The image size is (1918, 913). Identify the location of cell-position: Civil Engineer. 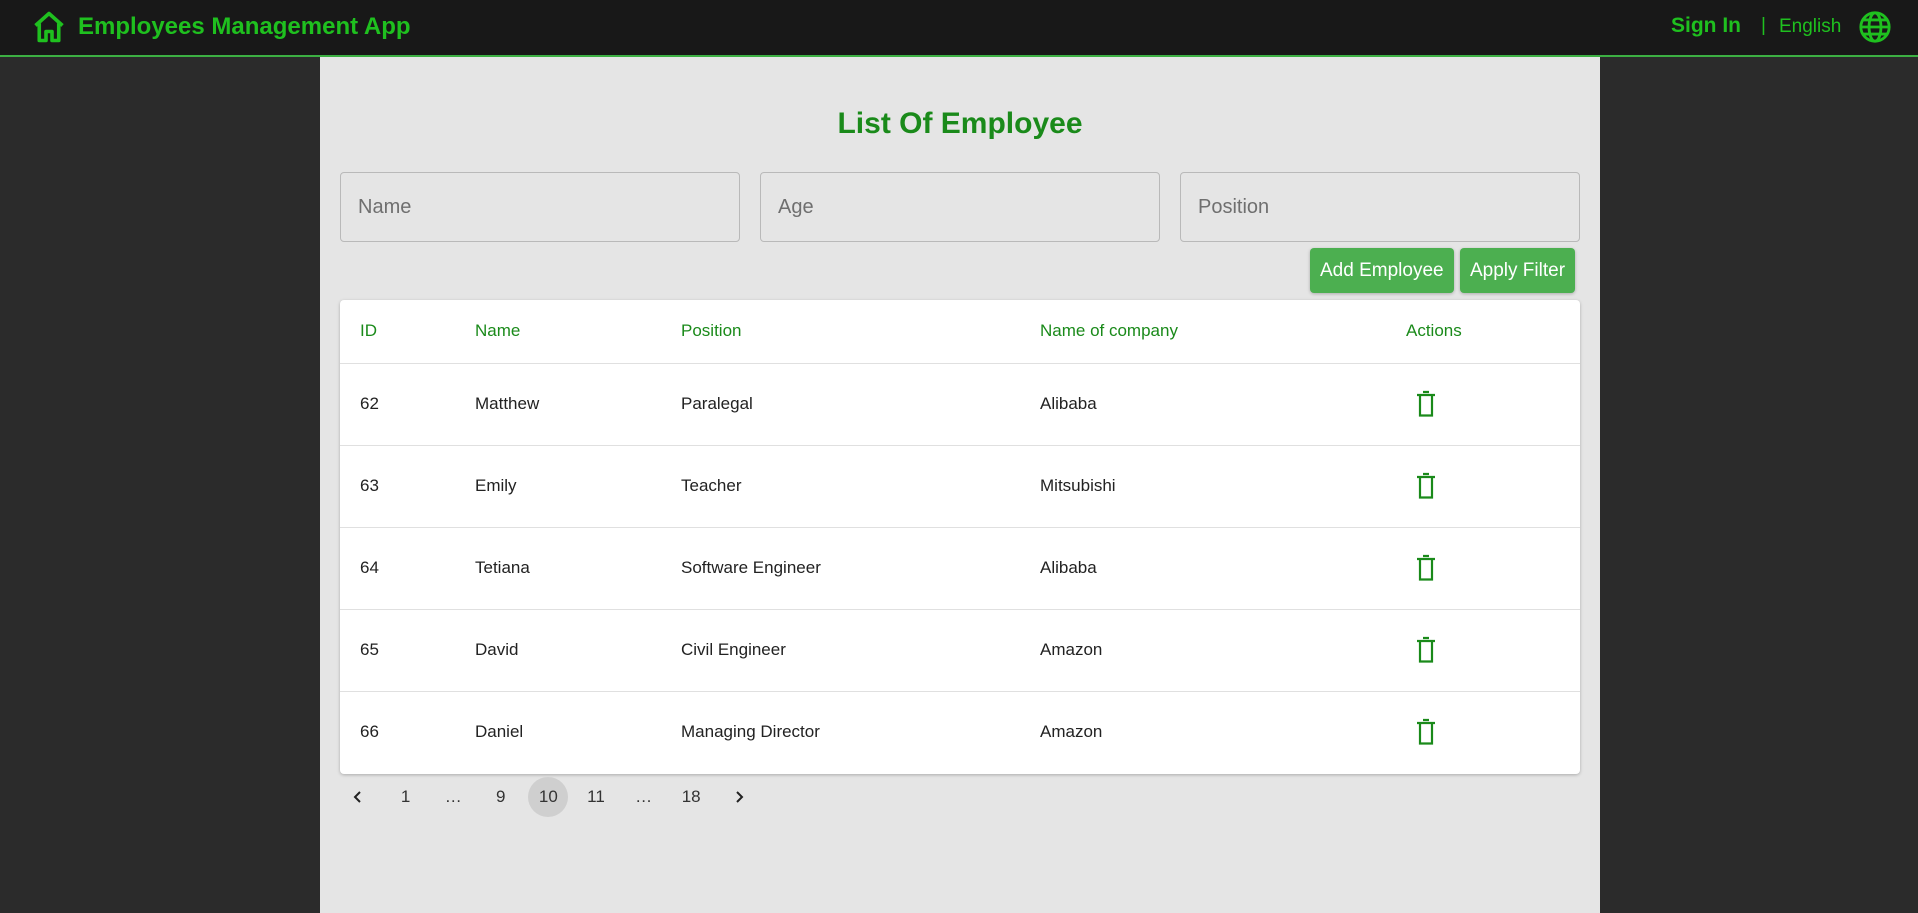
(840, 650).